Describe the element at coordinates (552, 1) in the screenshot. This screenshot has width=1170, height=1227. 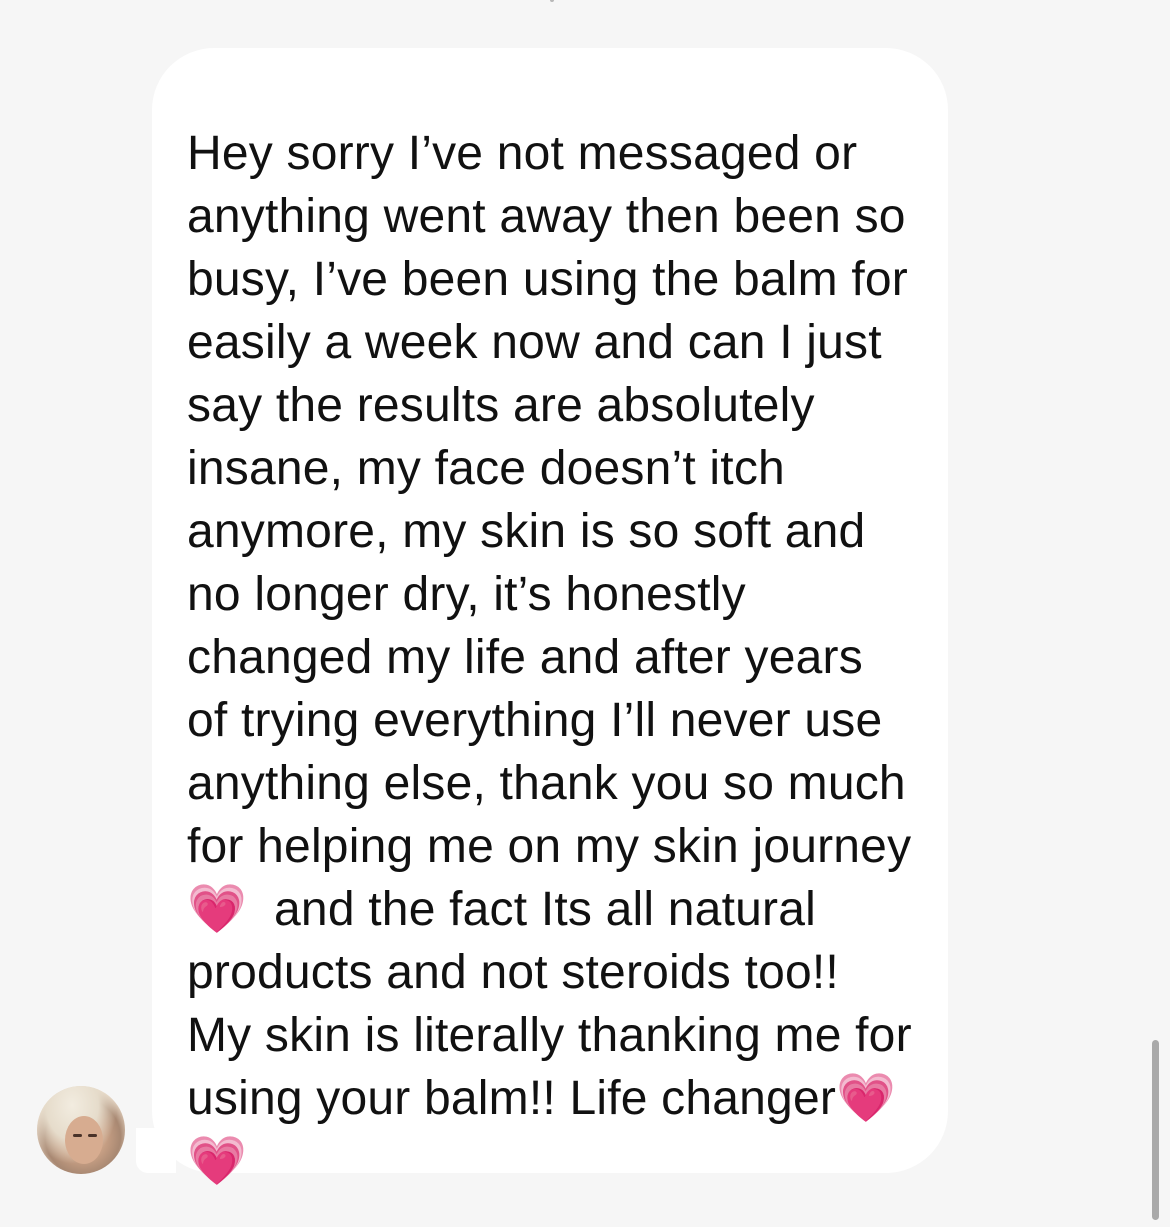
I see `previous-message-fragment` at that location.